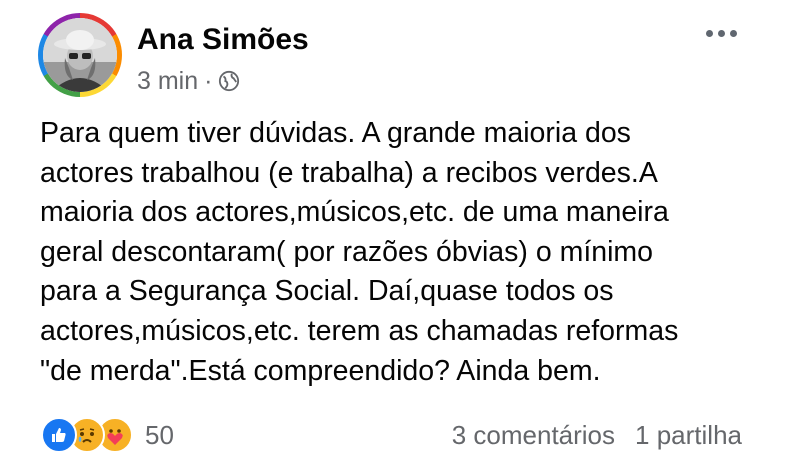 The width and height of the screenshot is (792, 471). I want to click on post-meta: 3 min ·, so click(188, 81).